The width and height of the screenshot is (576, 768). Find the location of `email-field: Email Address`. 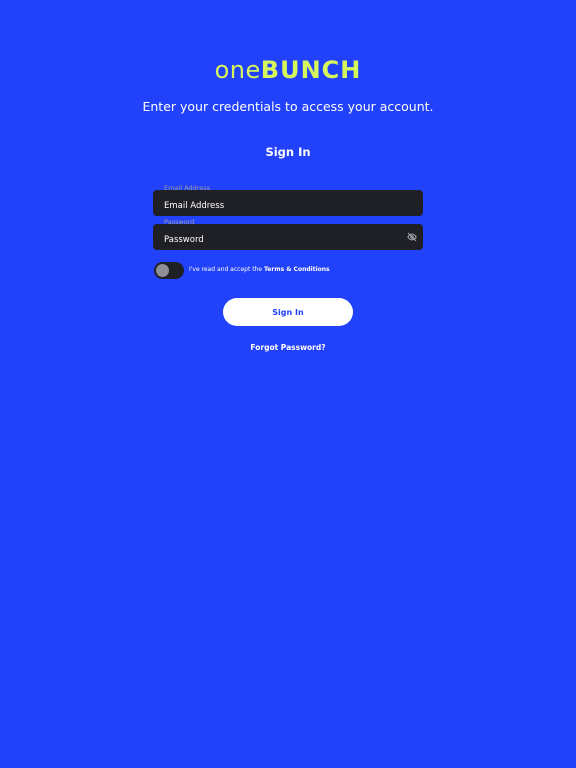

email-field: Email Address is located at coordinates (288, 200).